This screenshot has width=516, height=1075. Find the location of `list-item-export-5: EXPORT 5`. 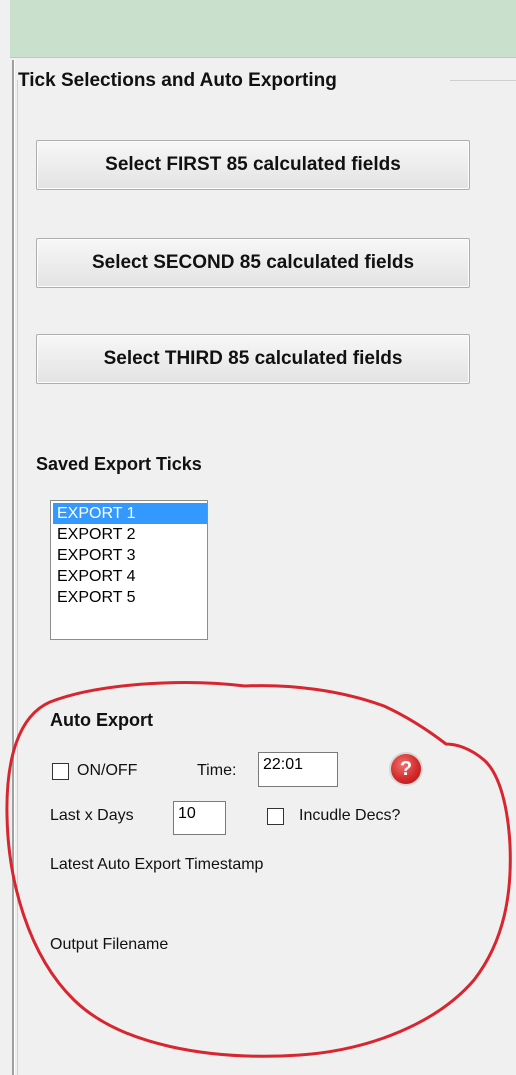

list-item-export-5: EXPORT 5 is located at coordinates (130, 597).